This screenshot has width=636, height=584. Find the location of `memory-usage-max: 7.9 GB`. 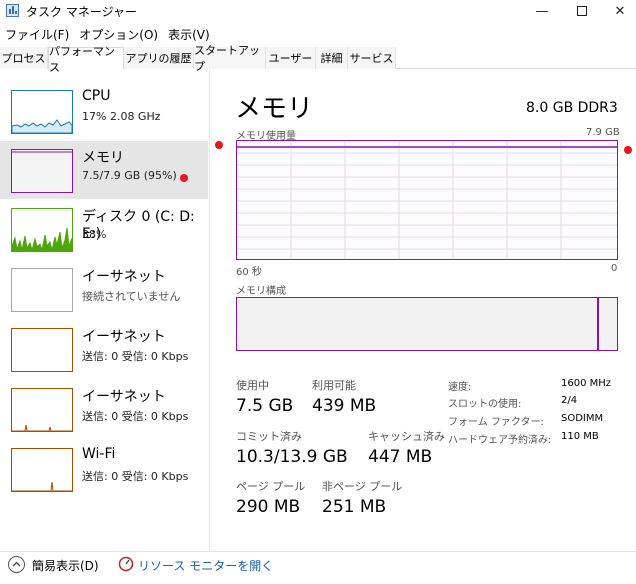

memory-usage-max: 7.9 GB is located at coordinates (603, 132).